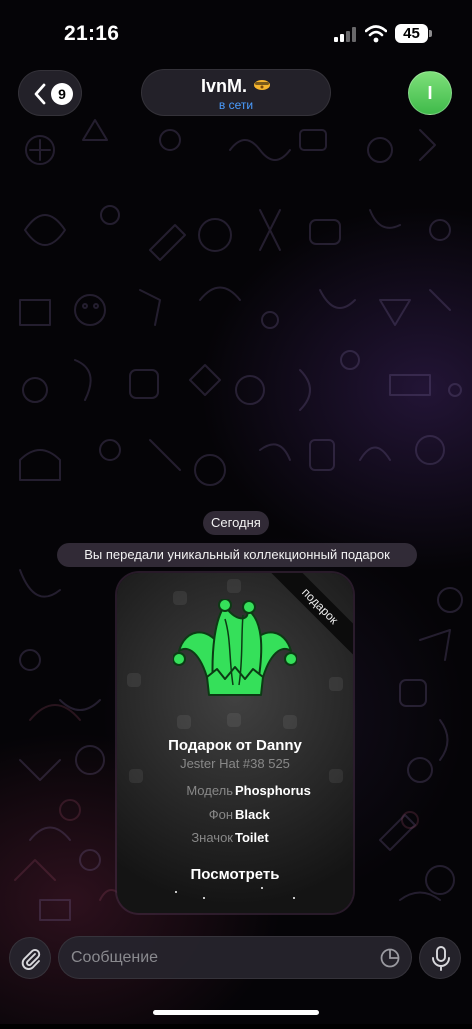 The image size is (472, 1029). I want to click on attribute-value: Black, so click(252, 814).